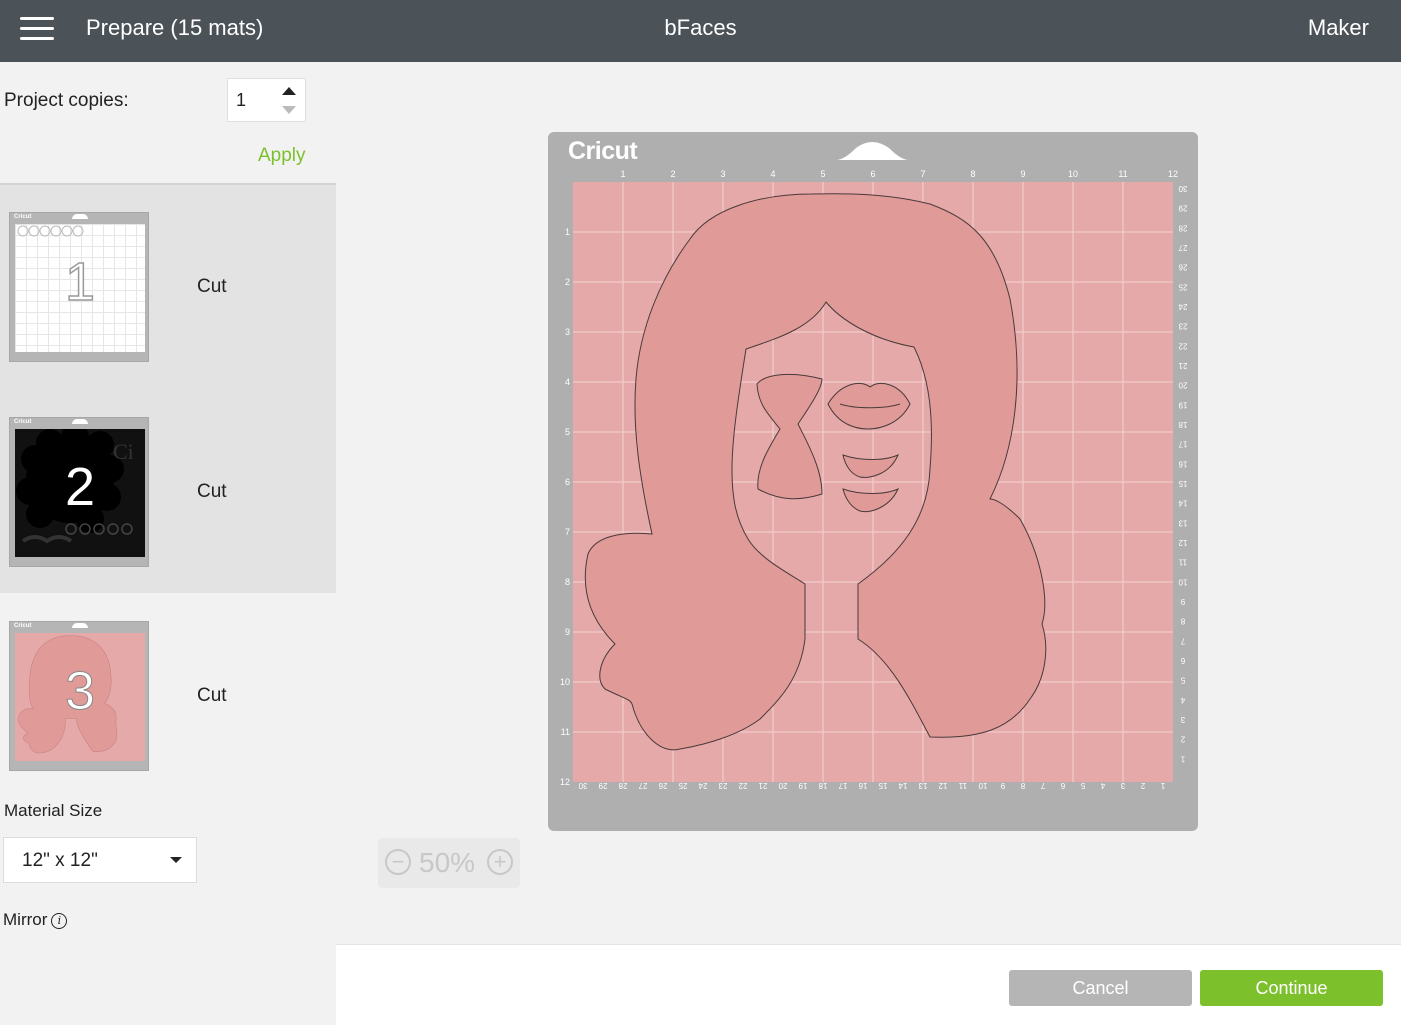  Describe the element at coordinates (289, 91) in the screenshot. I see `increment-icon` at that location.